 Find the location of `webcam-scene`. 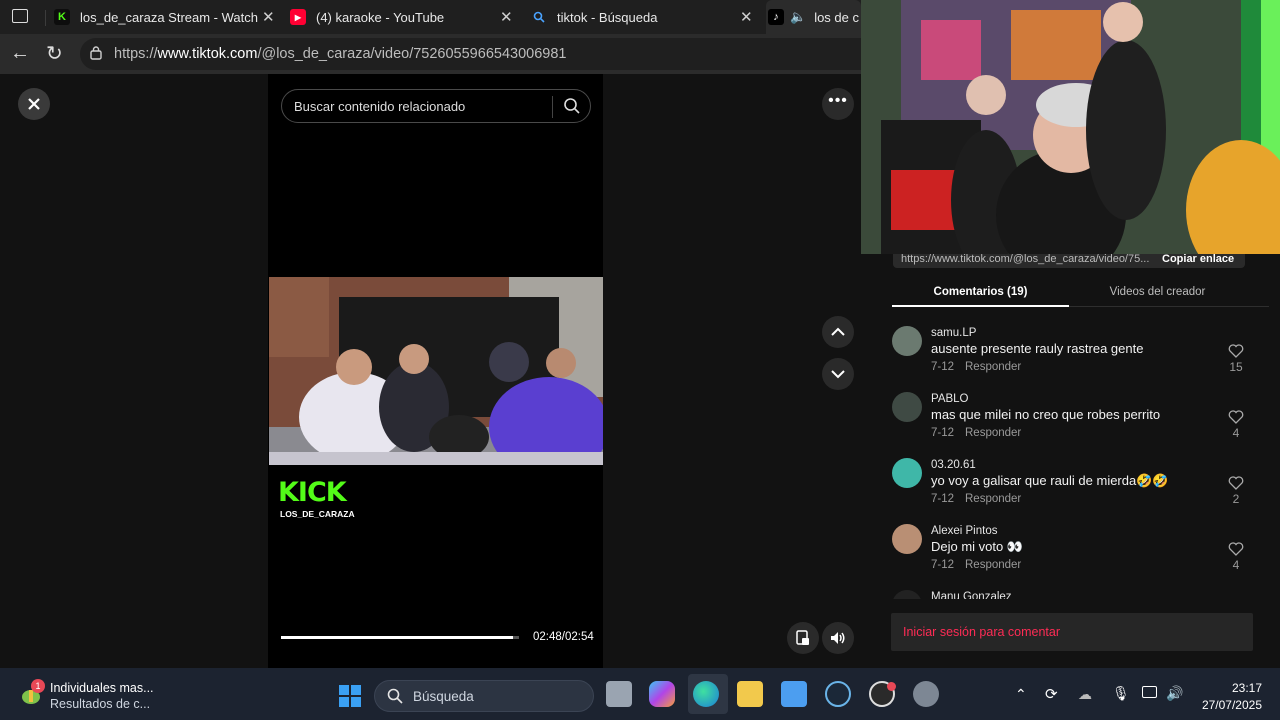

webcam-scene is located at coordinates (1070, 127).